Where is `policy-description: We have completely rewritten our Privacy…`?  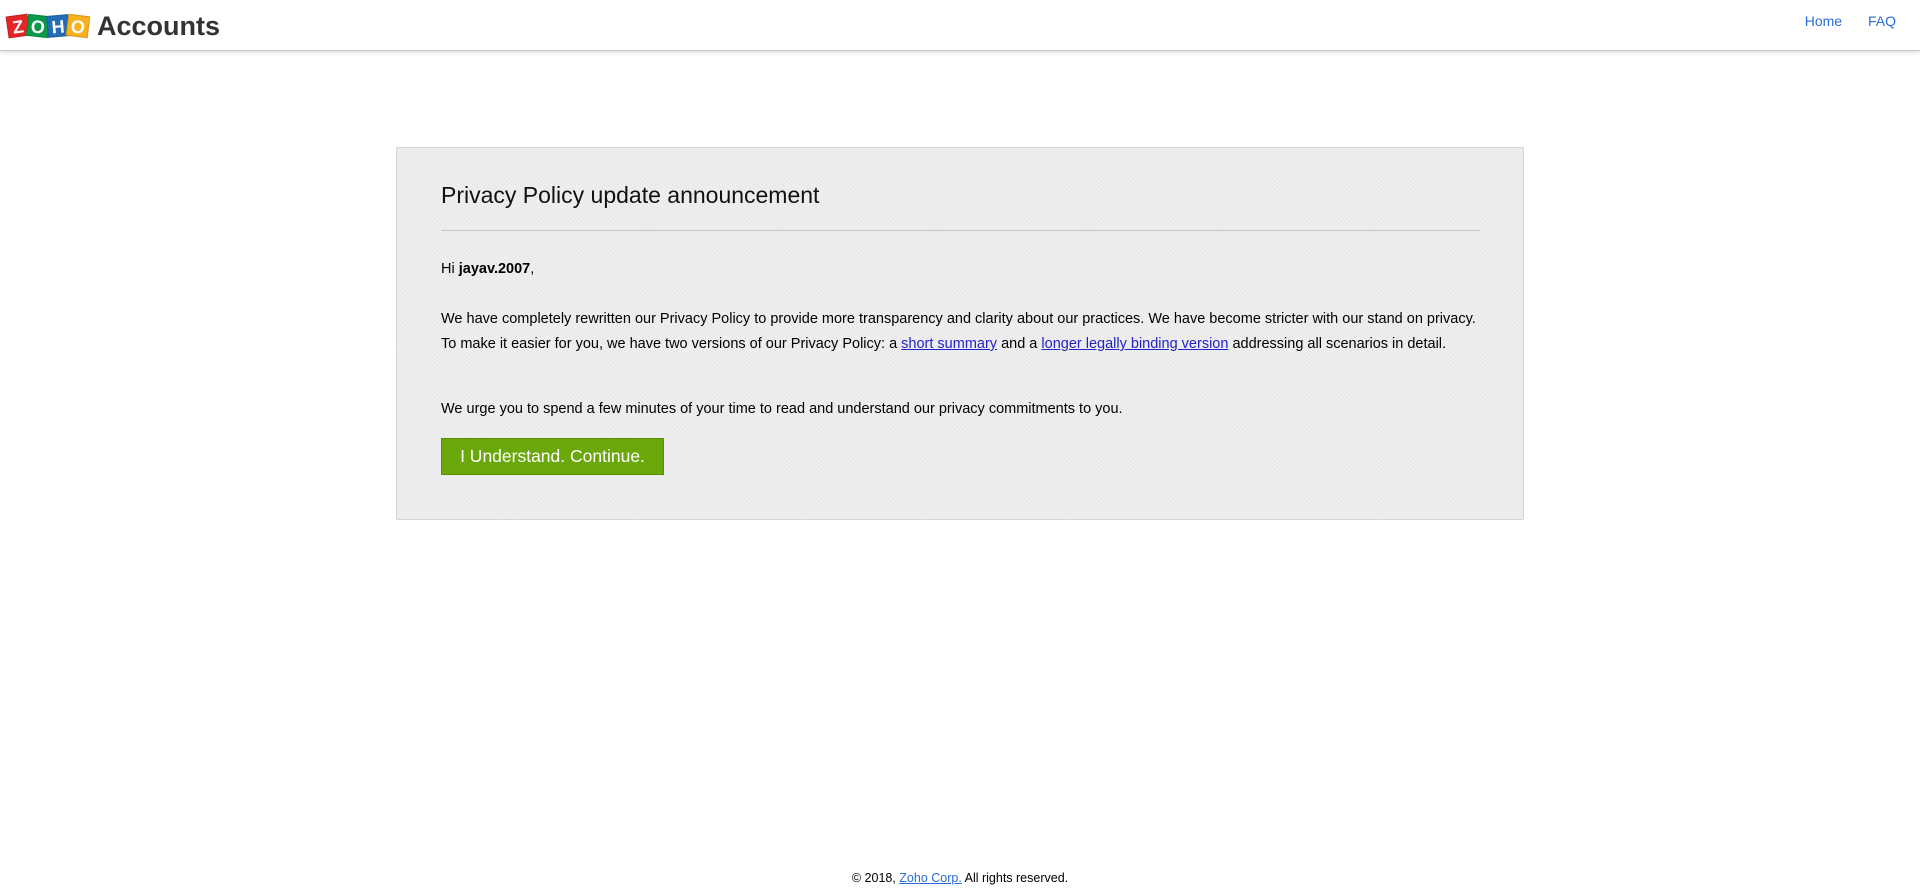
policy-description: We have completely rewritten our Privacy… is located at coordinates (963, 332).